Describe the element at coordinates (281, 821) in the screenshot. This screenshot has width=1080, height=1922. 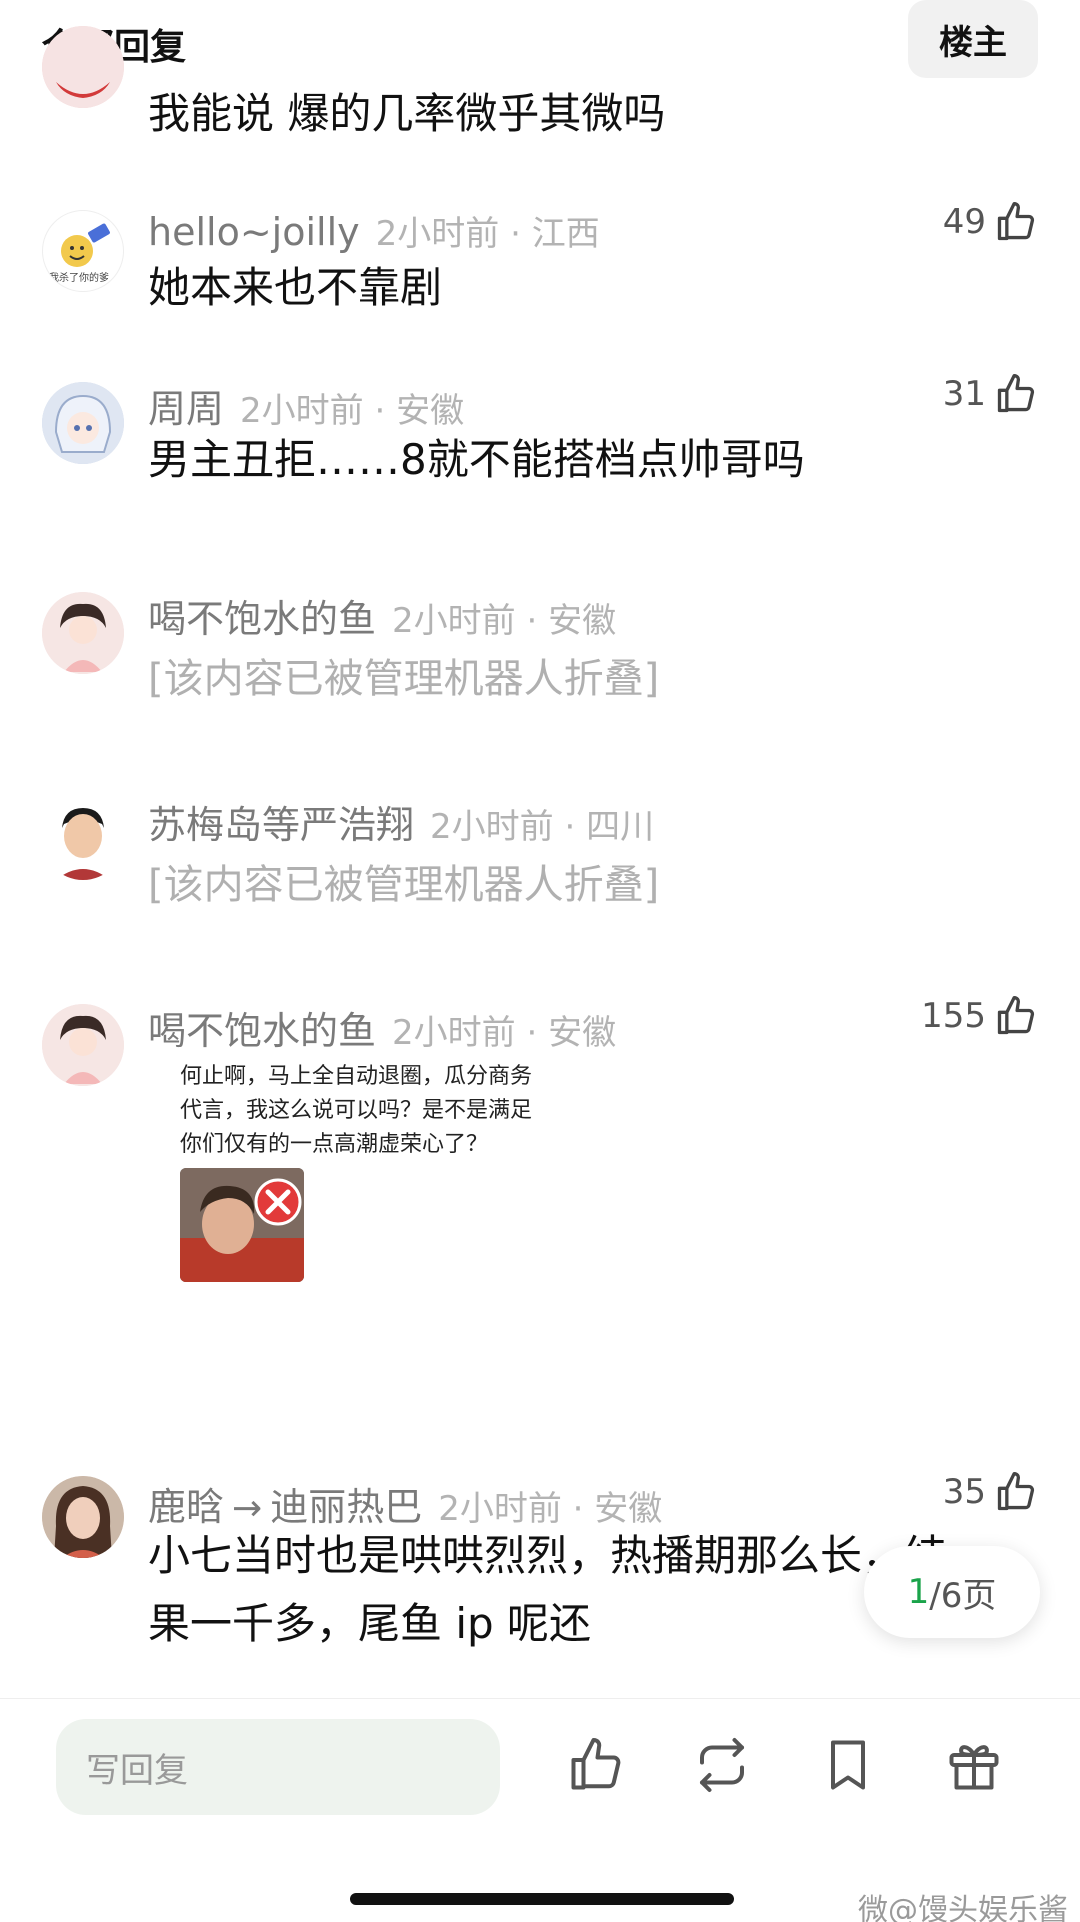
I see `username: 苏梅岛等严浩翔` at that location.